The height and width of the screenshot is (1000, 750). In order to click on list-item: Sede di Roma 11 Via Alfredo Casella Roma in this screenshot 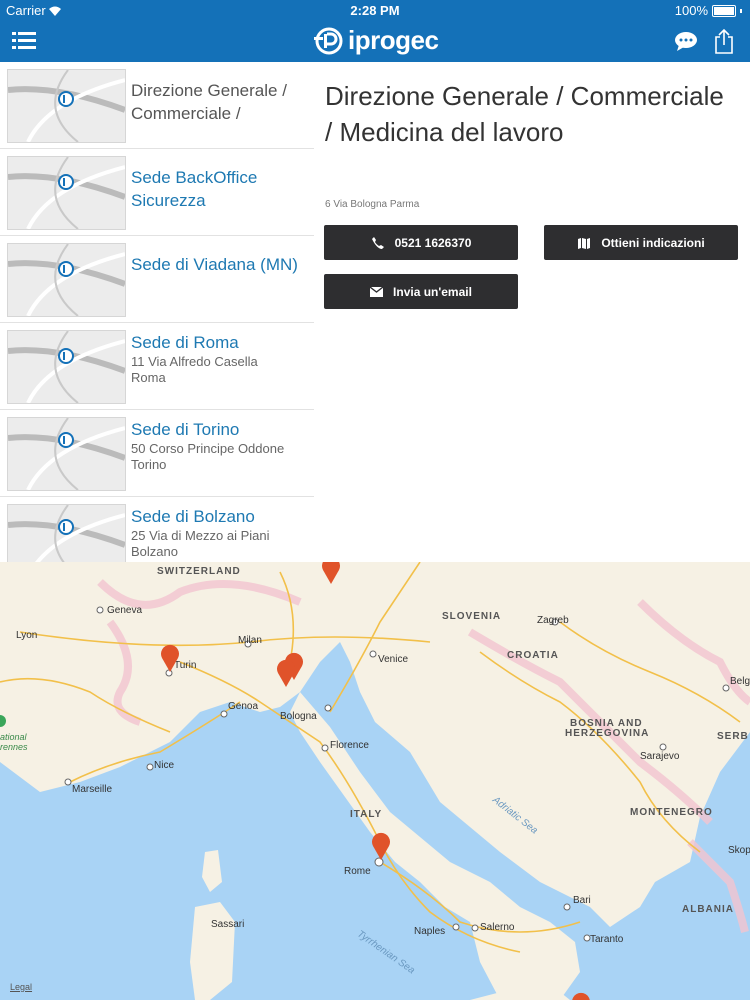, I will do `click(157, 366)`.